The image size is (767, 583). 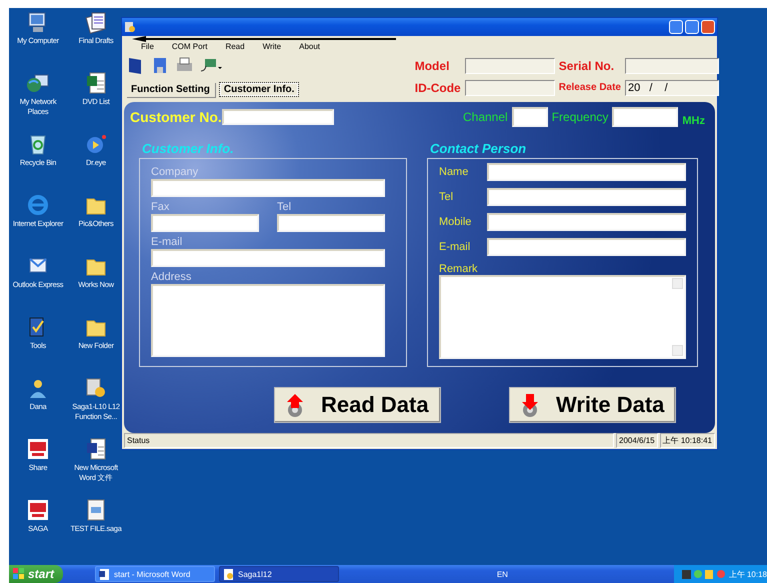 I want to click on field-label: Model, so click(x=432, y=65).